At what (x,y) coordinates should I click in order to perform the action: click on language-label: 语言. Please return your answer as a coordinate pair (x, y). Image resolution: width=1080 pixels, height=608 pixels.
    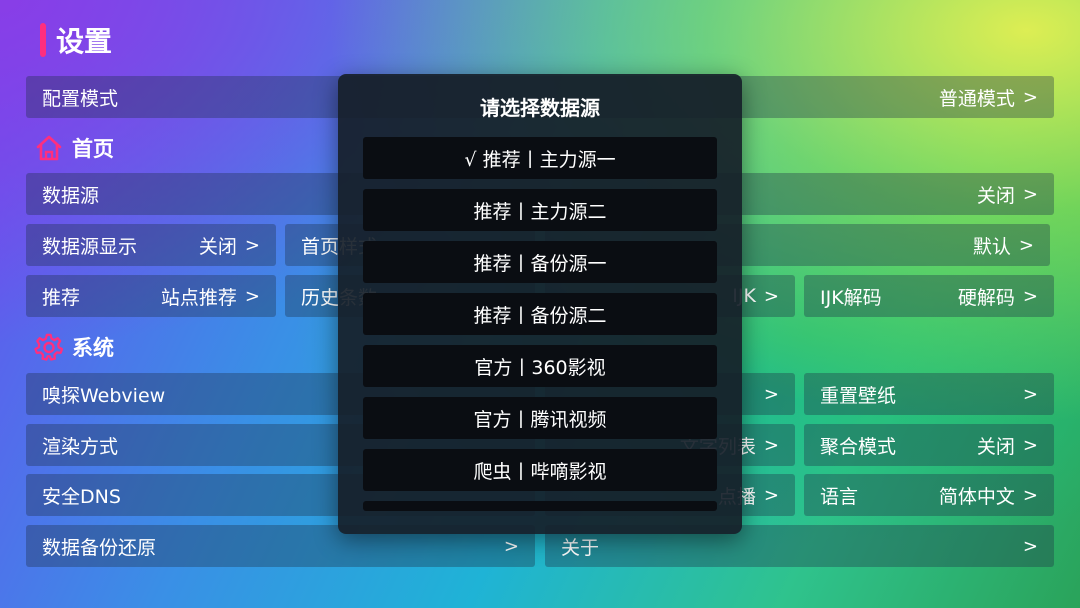
    Looking at the image, I should click on (839, 496).